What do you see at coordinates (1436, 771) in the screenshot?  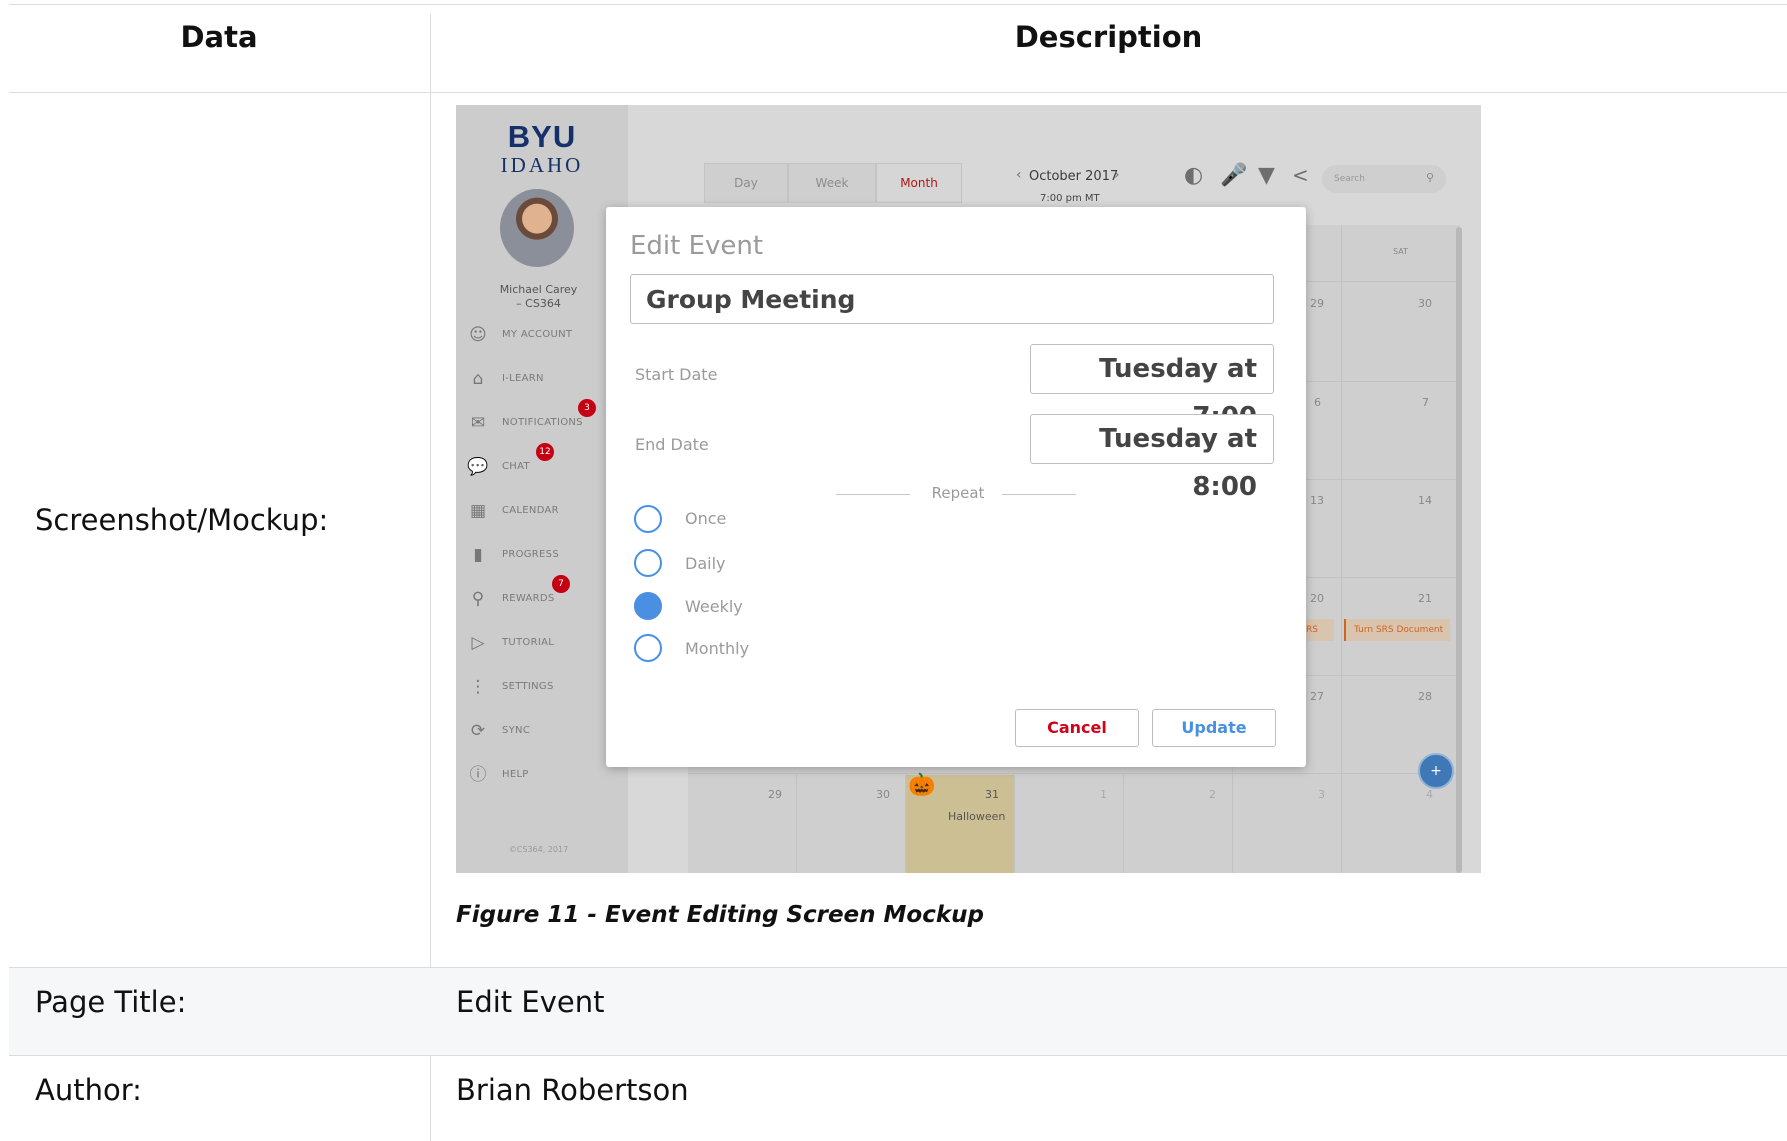 I see `add-event-button: +` at bounding box center [1436, 771].